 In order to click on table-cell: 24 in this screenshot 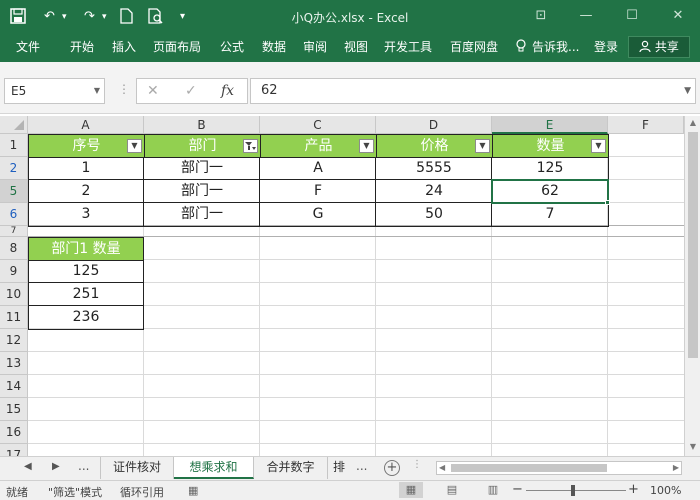, I will do `click(434, 191)`.